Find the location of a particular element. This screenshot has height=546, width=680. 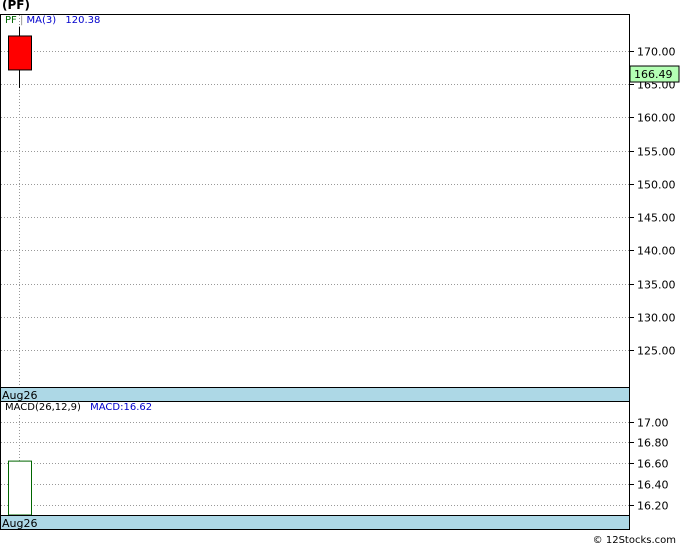

price-date-label: Aug26 is located at coordinates (19, 395).